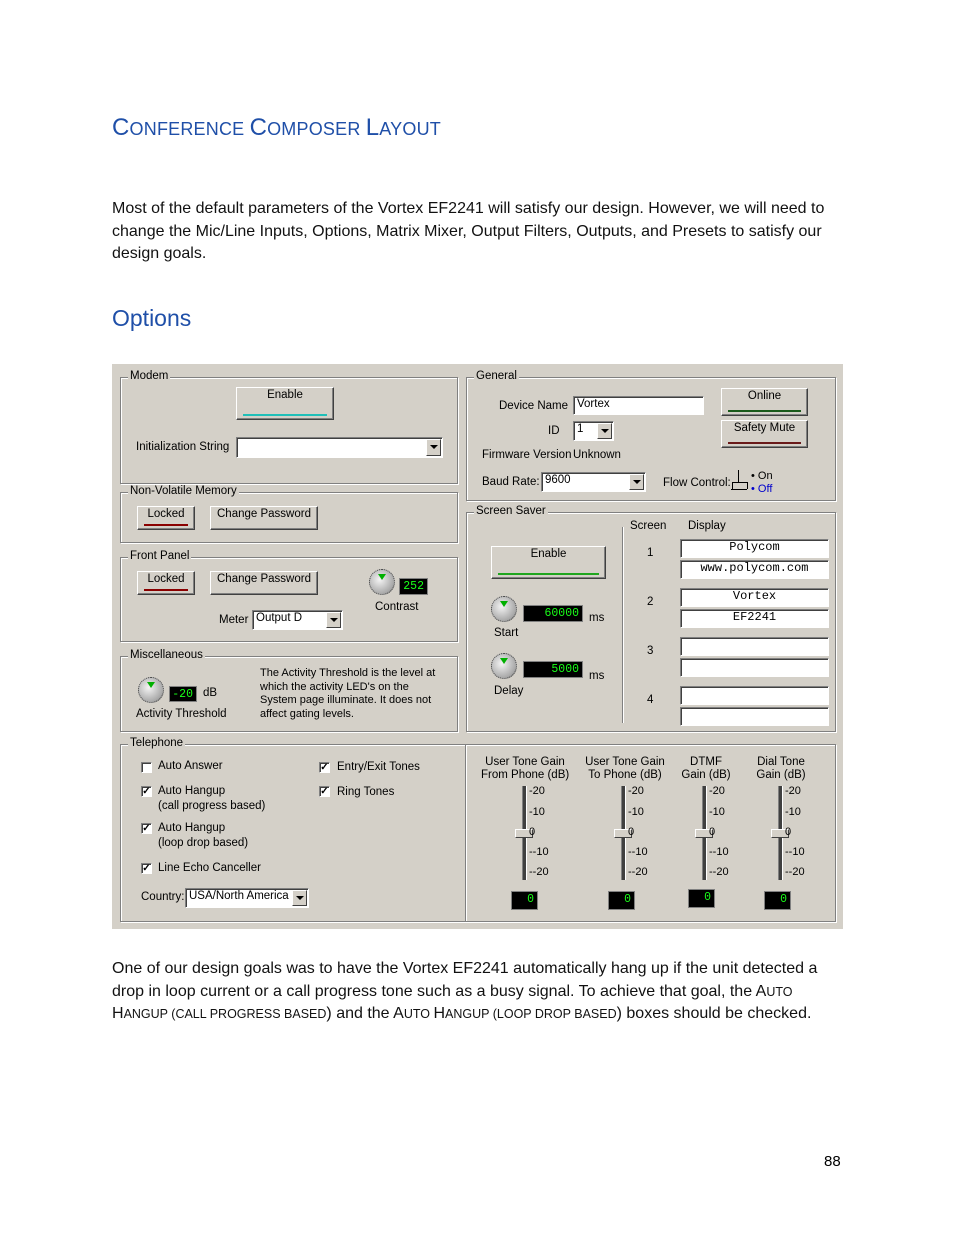  Describe the element at coordinates (832, 1161) in the screenshot. I see `page-number: 88` at that location.